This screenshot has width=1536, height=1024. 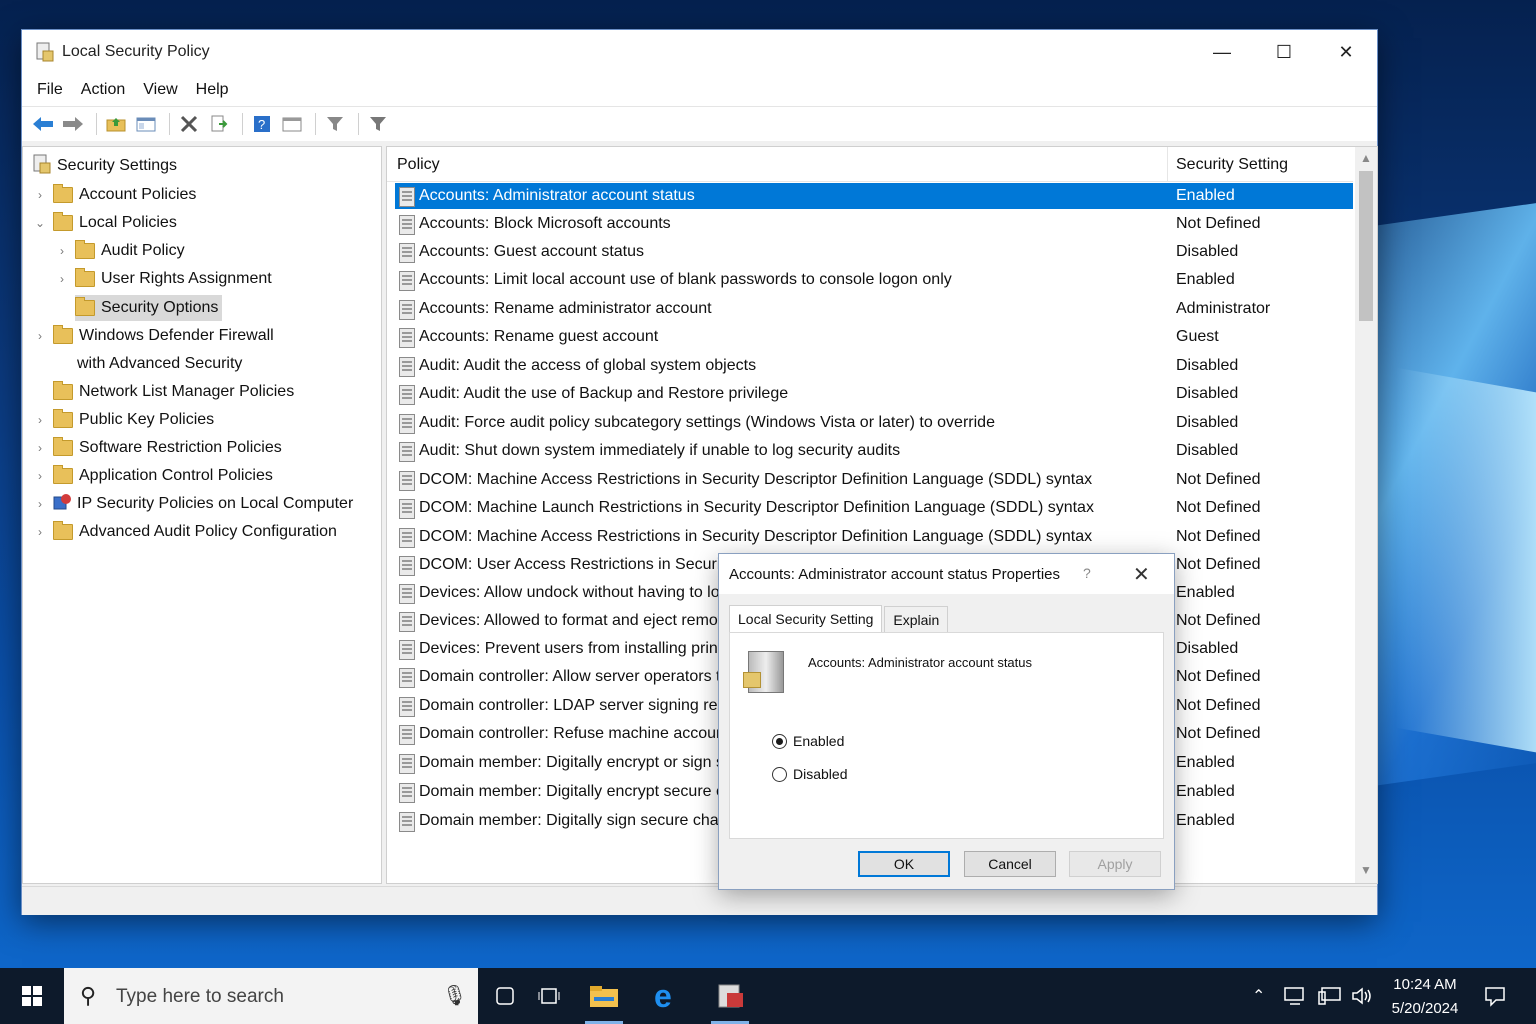 What do you see at coordinates (549, 996) in the screenshot?
I see `task-view-icon` at bounding box center [549, 996].